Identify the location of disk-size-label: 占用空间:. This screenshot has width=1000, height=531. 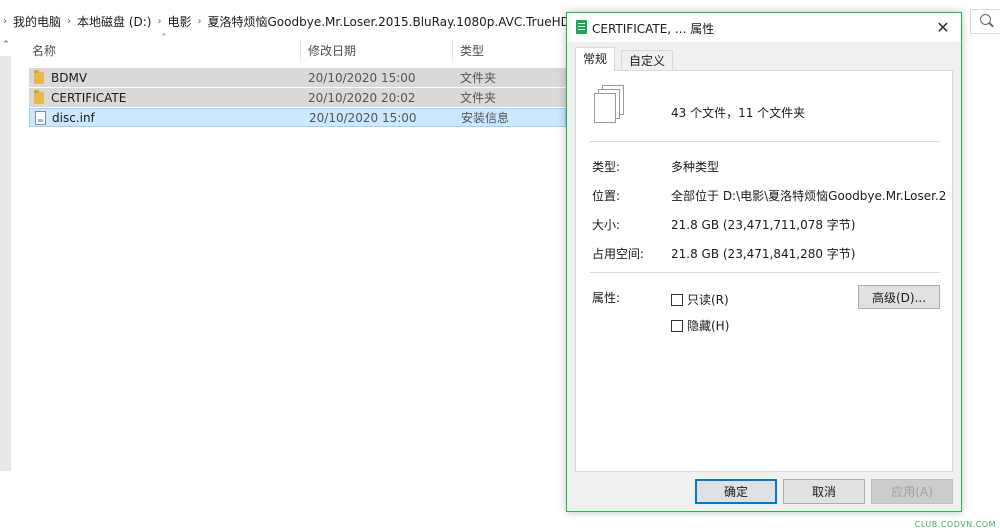
(618, 254).